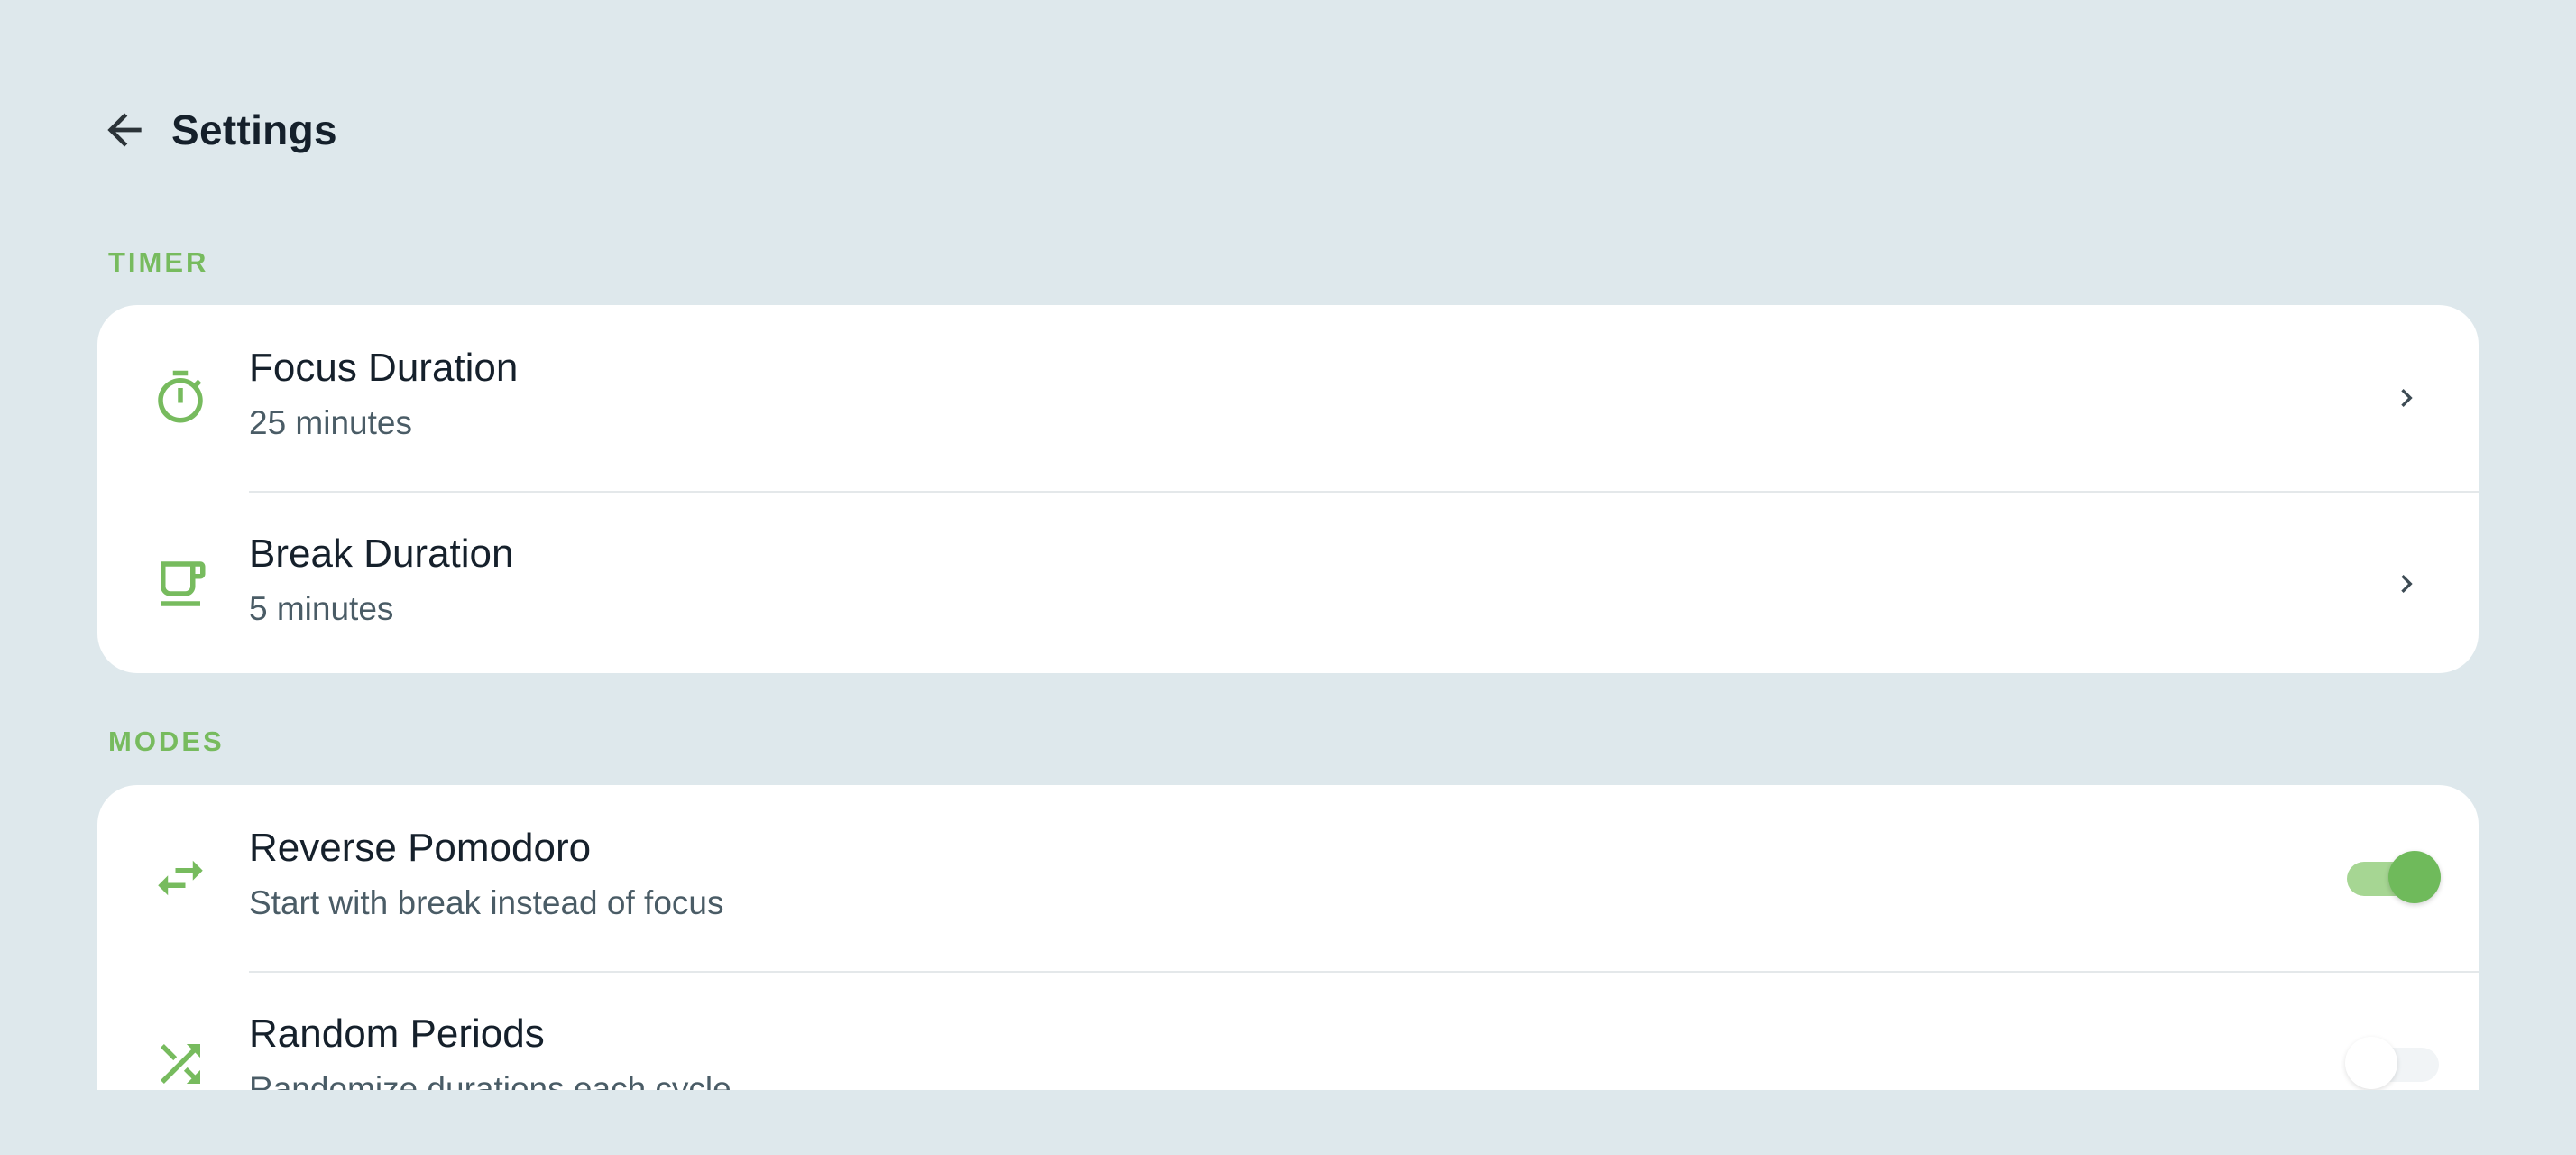  What do you see at coordinates (487, 902) in the screenshot?
I see `setting-description: Start with break instead of focus` at bounding box center [487, 902].